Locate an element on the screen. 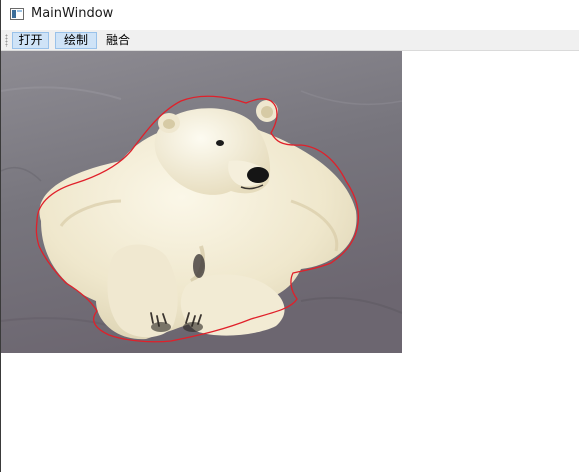 The width and height of the screenshot is (579, 472). draw-button: 绘制 is located at coordinates (76, 40).